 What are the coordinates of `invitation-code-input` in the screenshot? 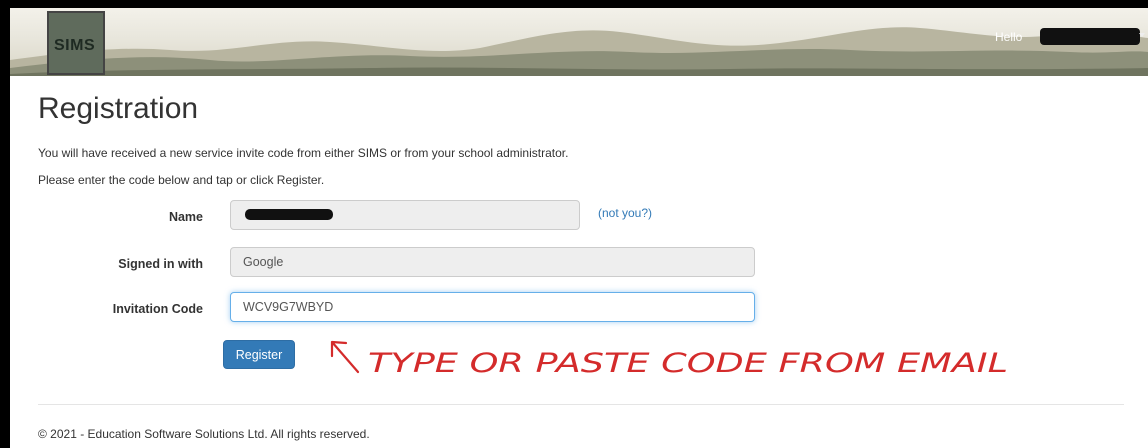 It's located at (492, 307).